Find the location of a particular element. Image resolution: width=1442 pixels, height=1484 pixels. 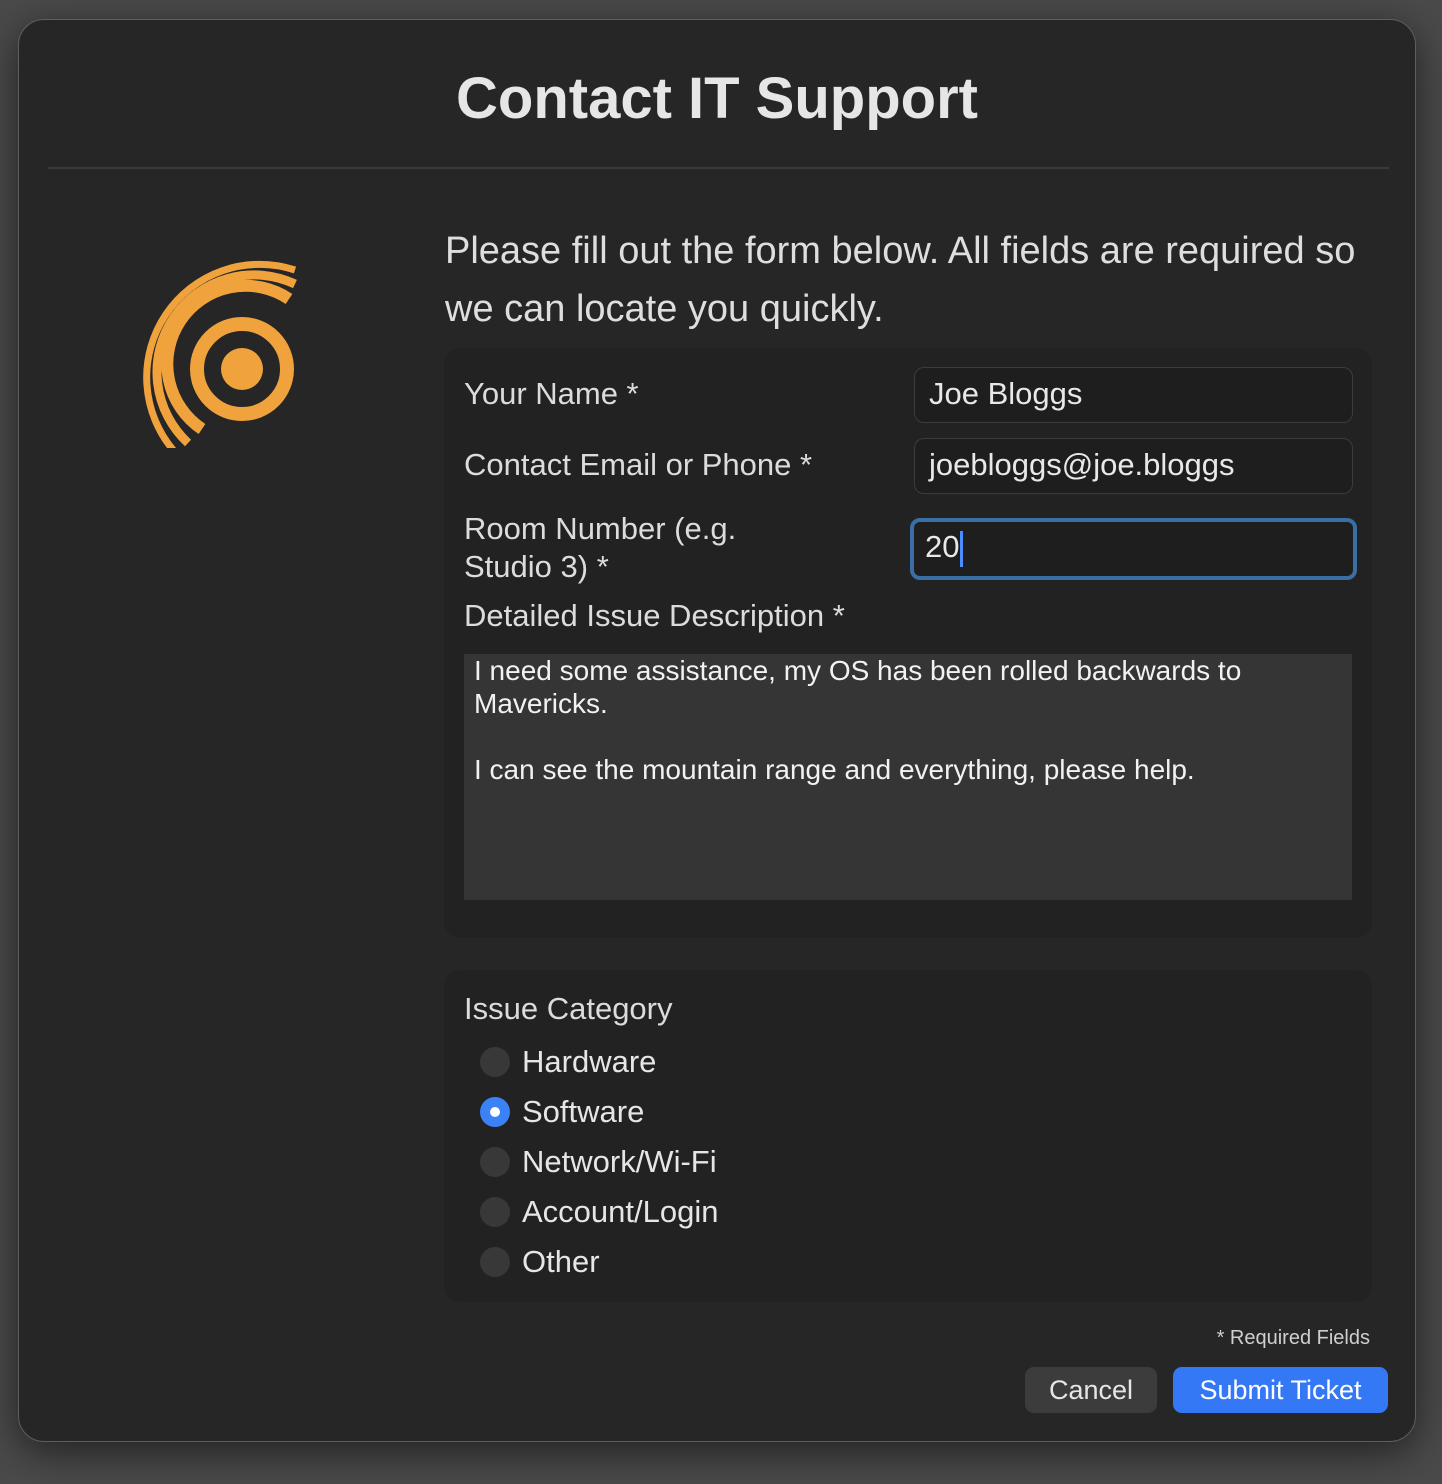

contact-label: Contact Email or Phone * is located at coordinates (638, 464).